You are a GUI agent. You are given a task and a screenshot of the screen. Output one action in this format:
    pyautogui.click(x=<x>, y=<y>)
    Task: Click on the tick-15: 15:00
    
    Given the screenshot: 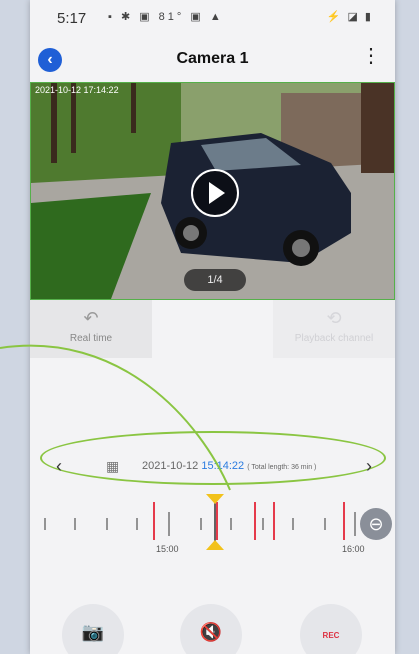 What is the action you would take?
    pyautogui.click(x=167, y=549)
    